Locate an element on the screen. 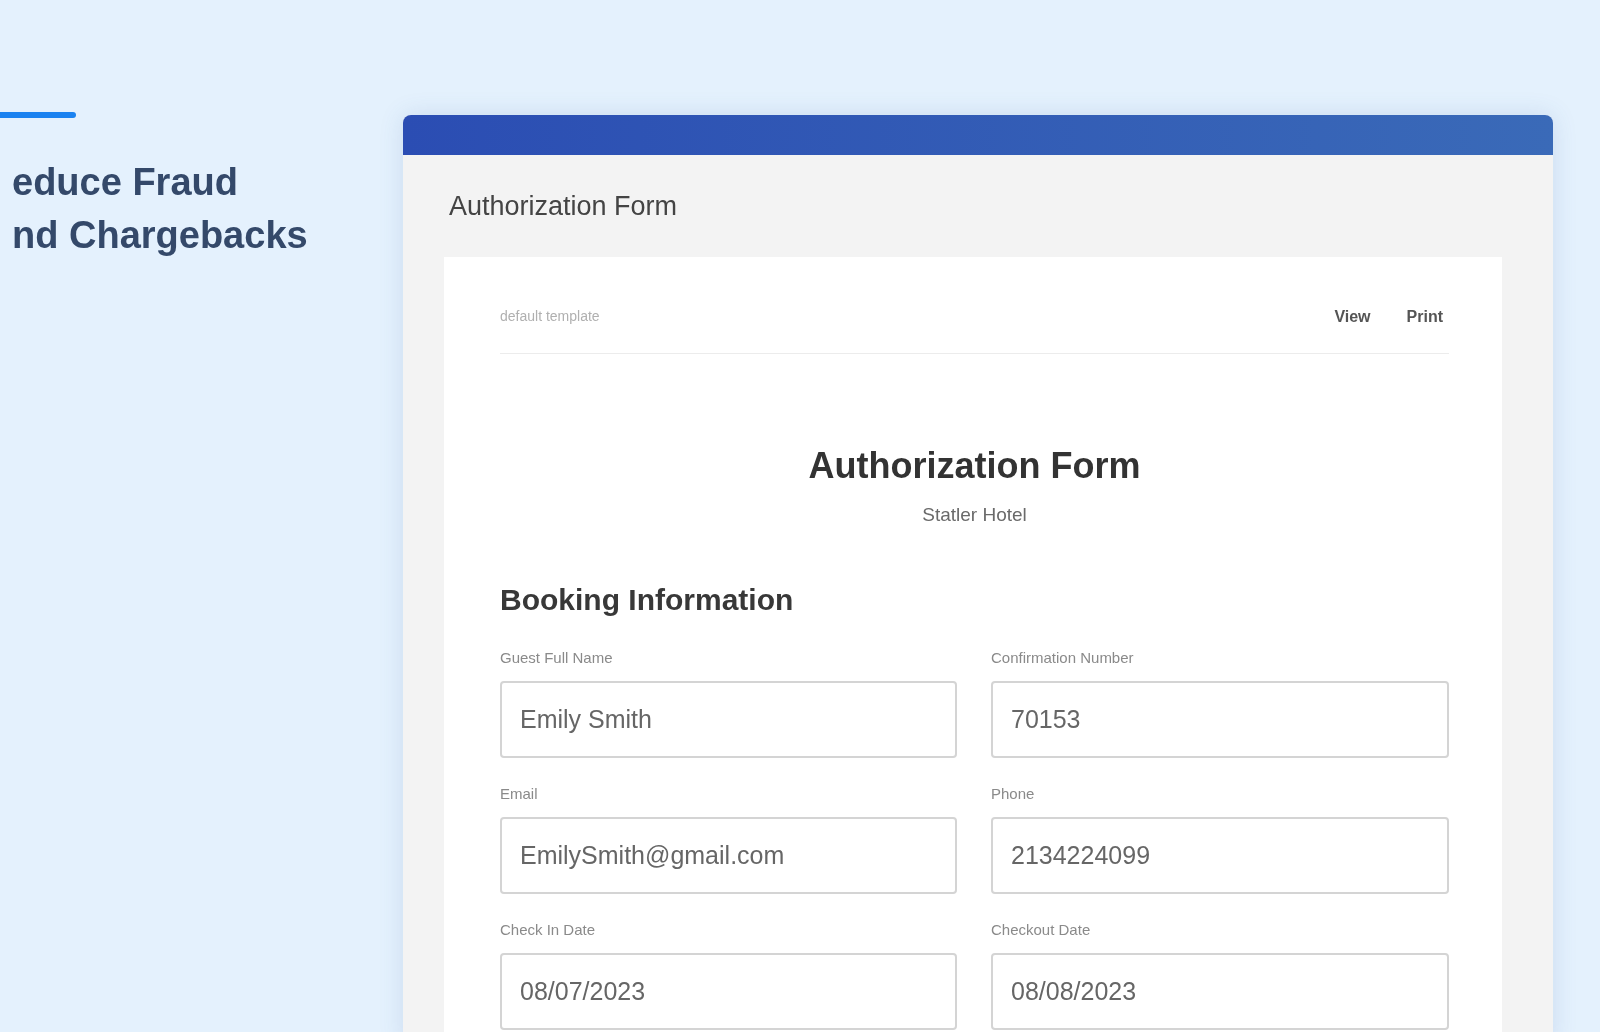  input-field: EmilySmith@gmail.com is located at coordinates (728, 856).